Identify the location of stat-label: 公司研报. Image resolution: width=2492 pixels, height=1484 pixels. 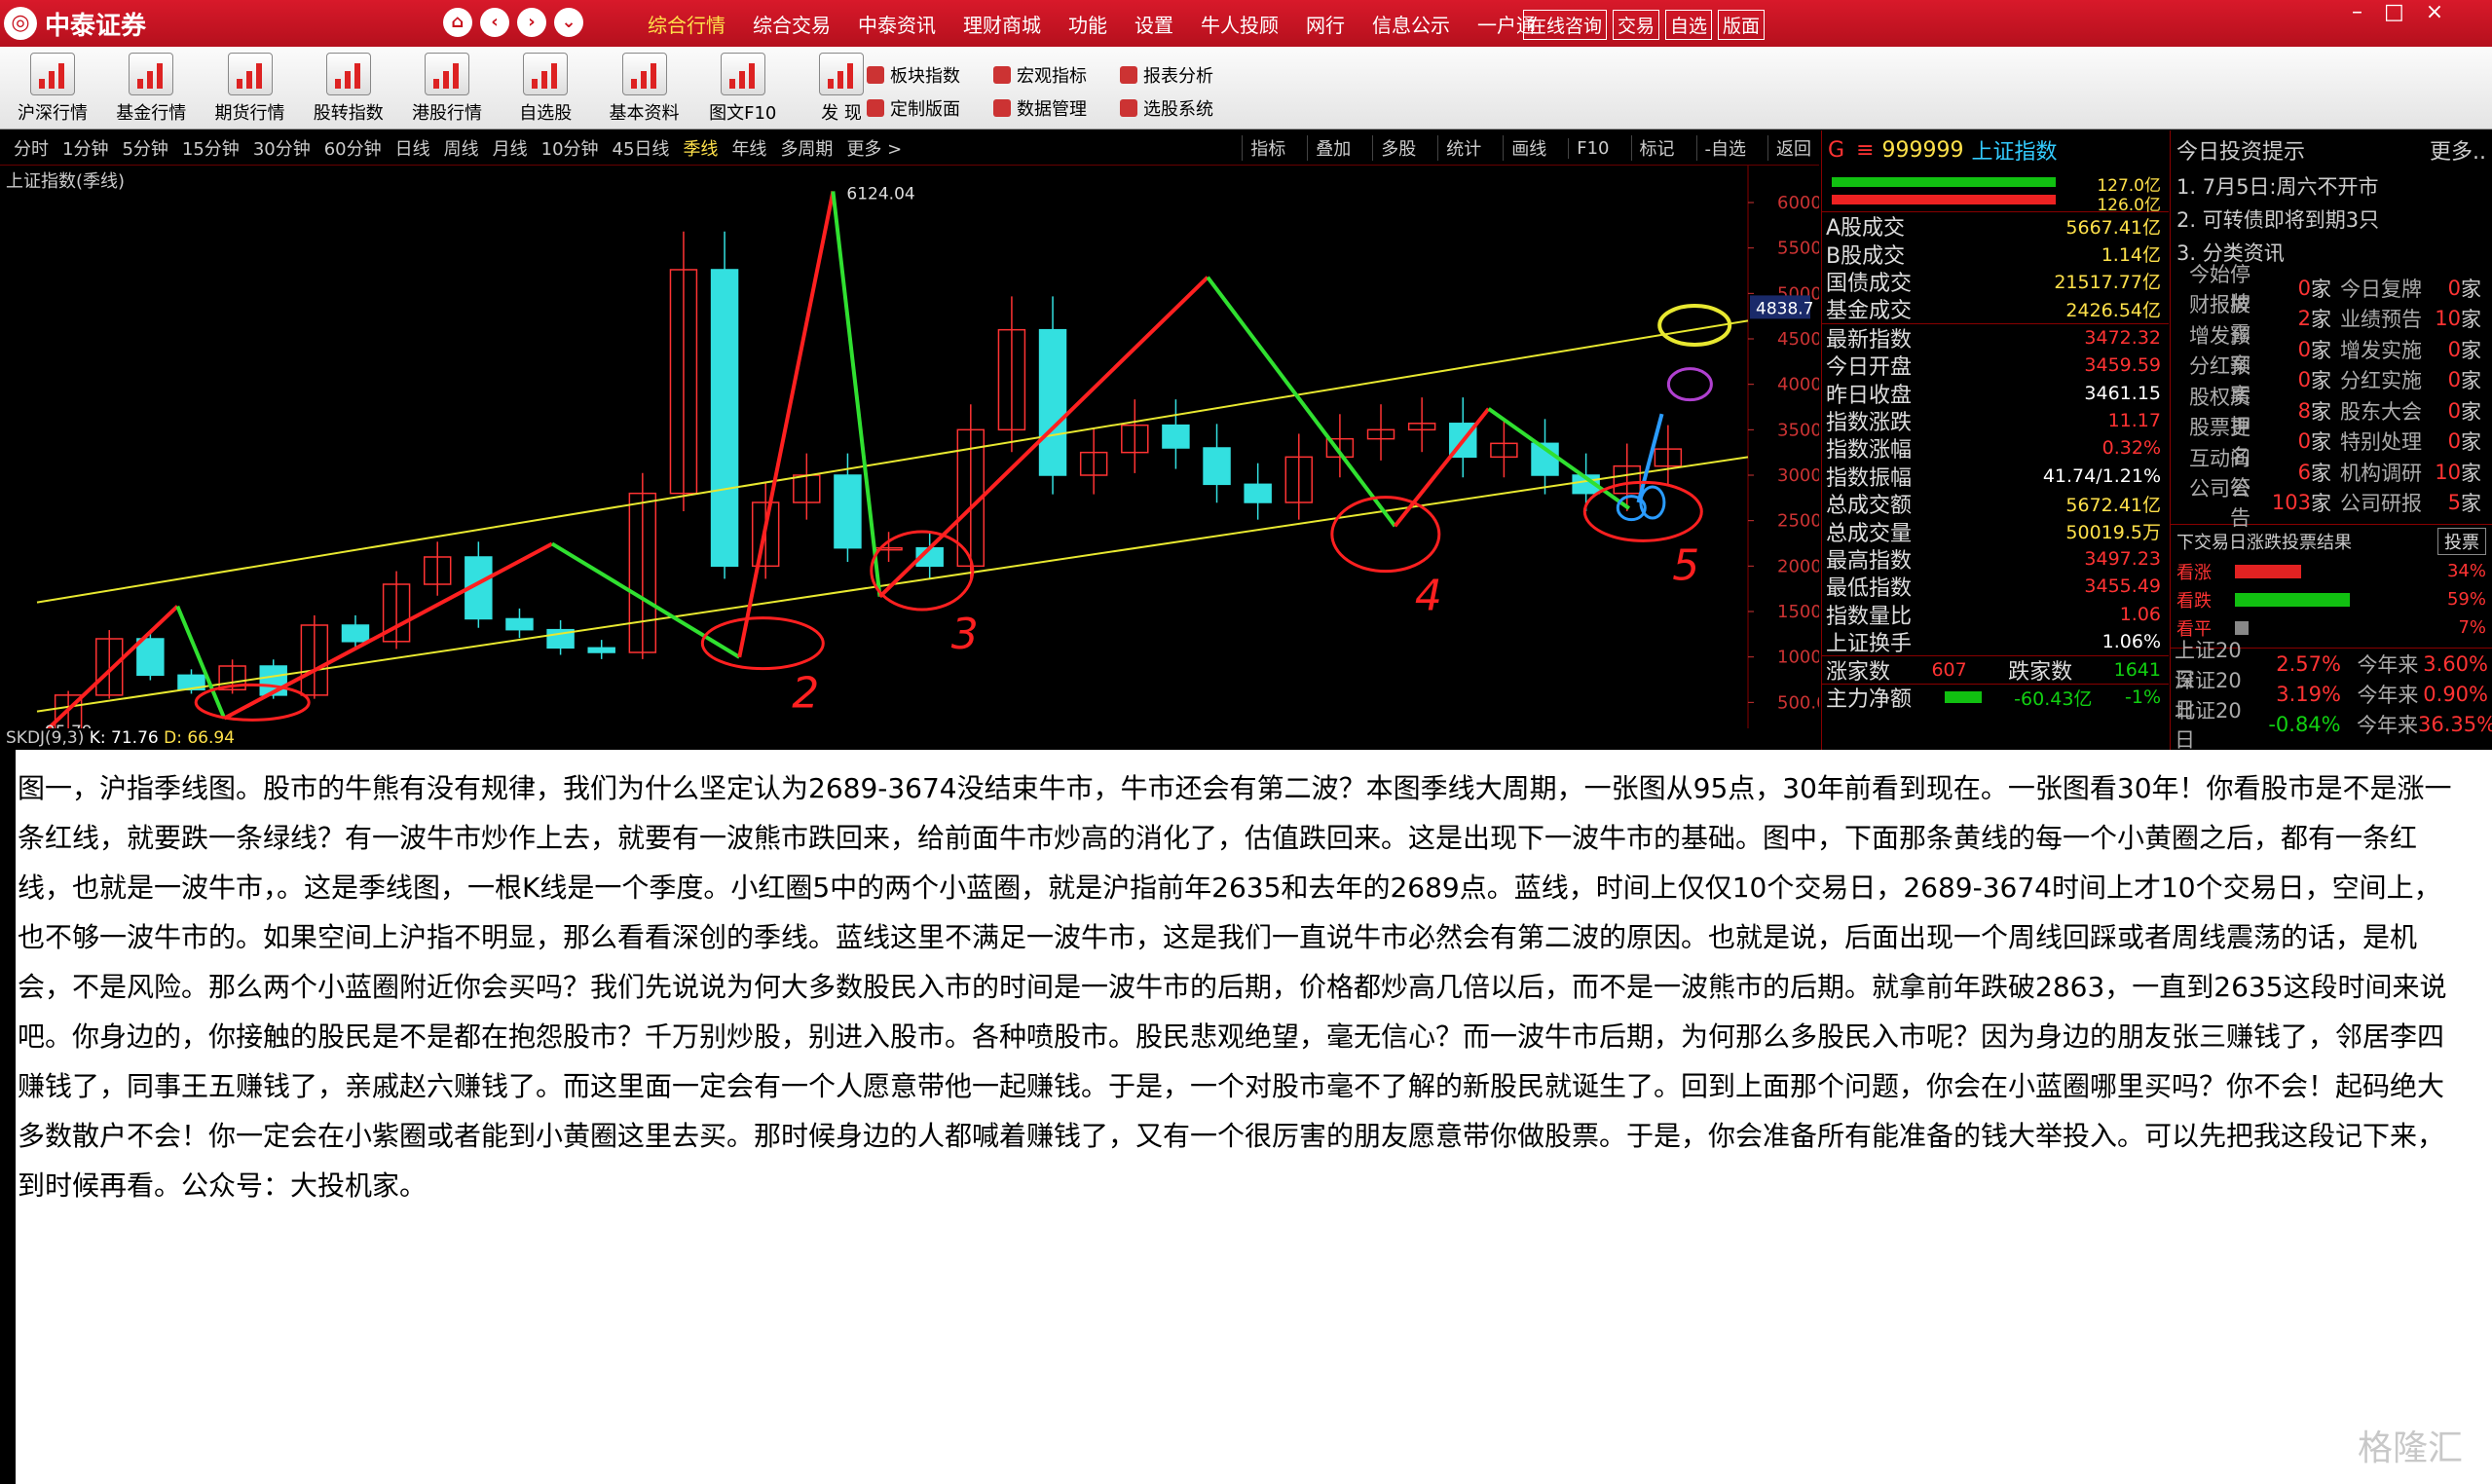
(2384, 502).